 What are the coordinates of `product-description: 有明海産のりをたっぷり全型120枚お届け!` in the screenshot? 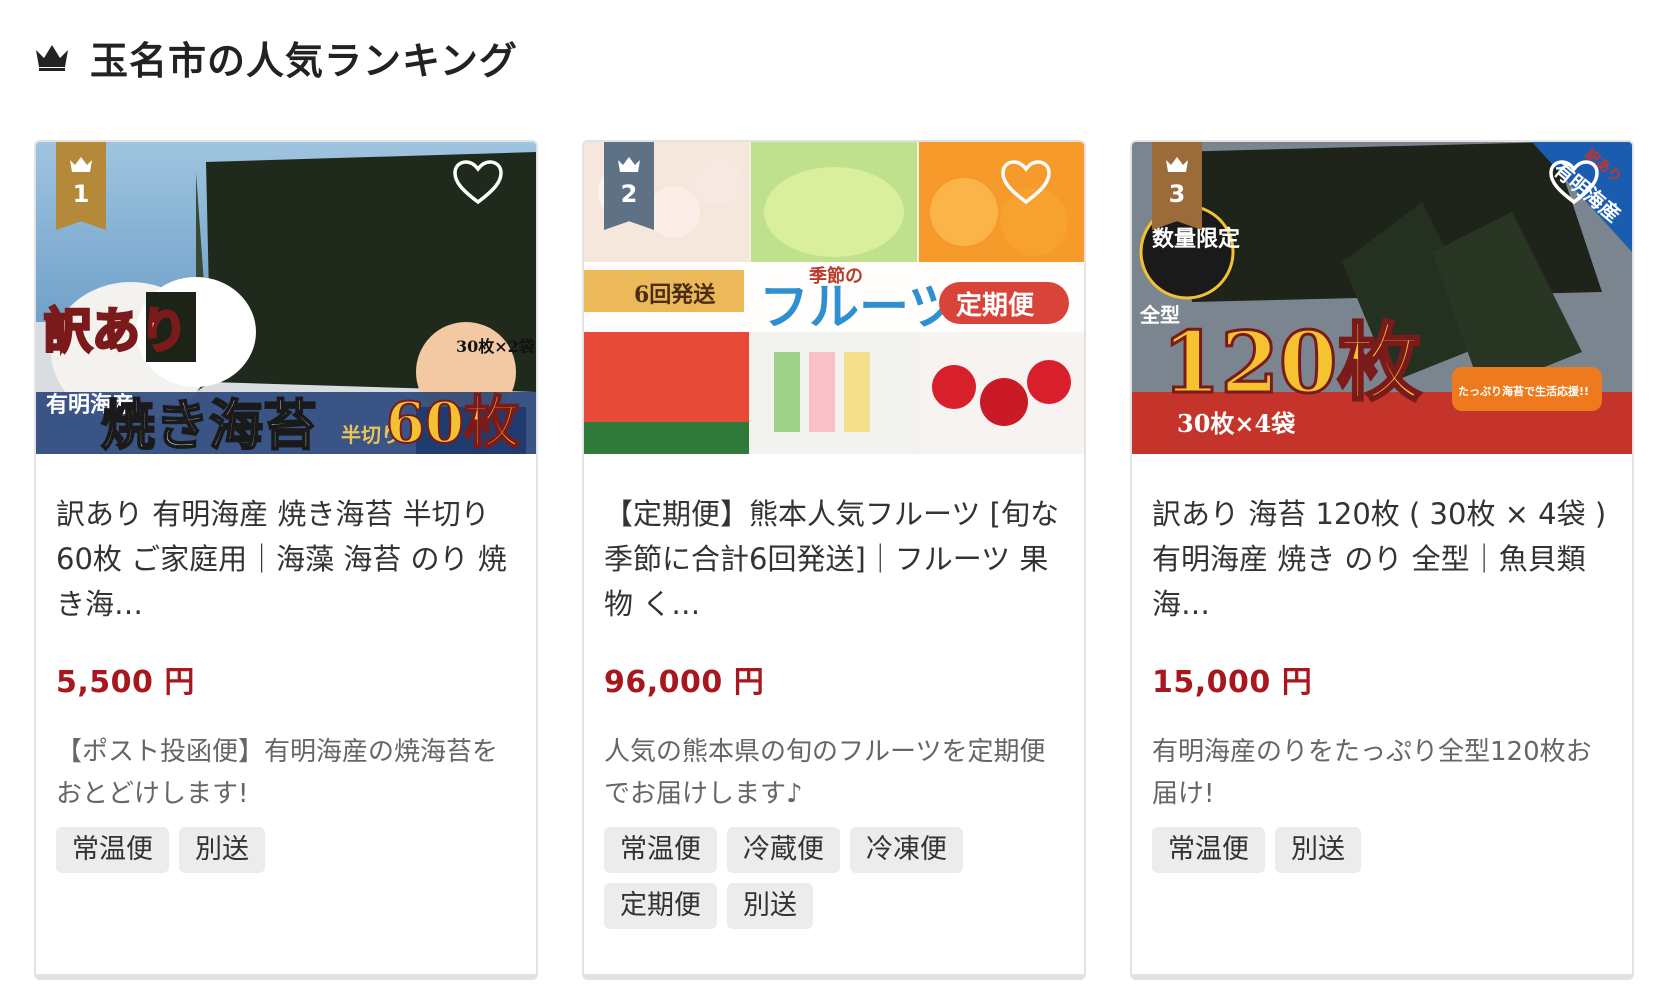 It's located at (1372, 773).